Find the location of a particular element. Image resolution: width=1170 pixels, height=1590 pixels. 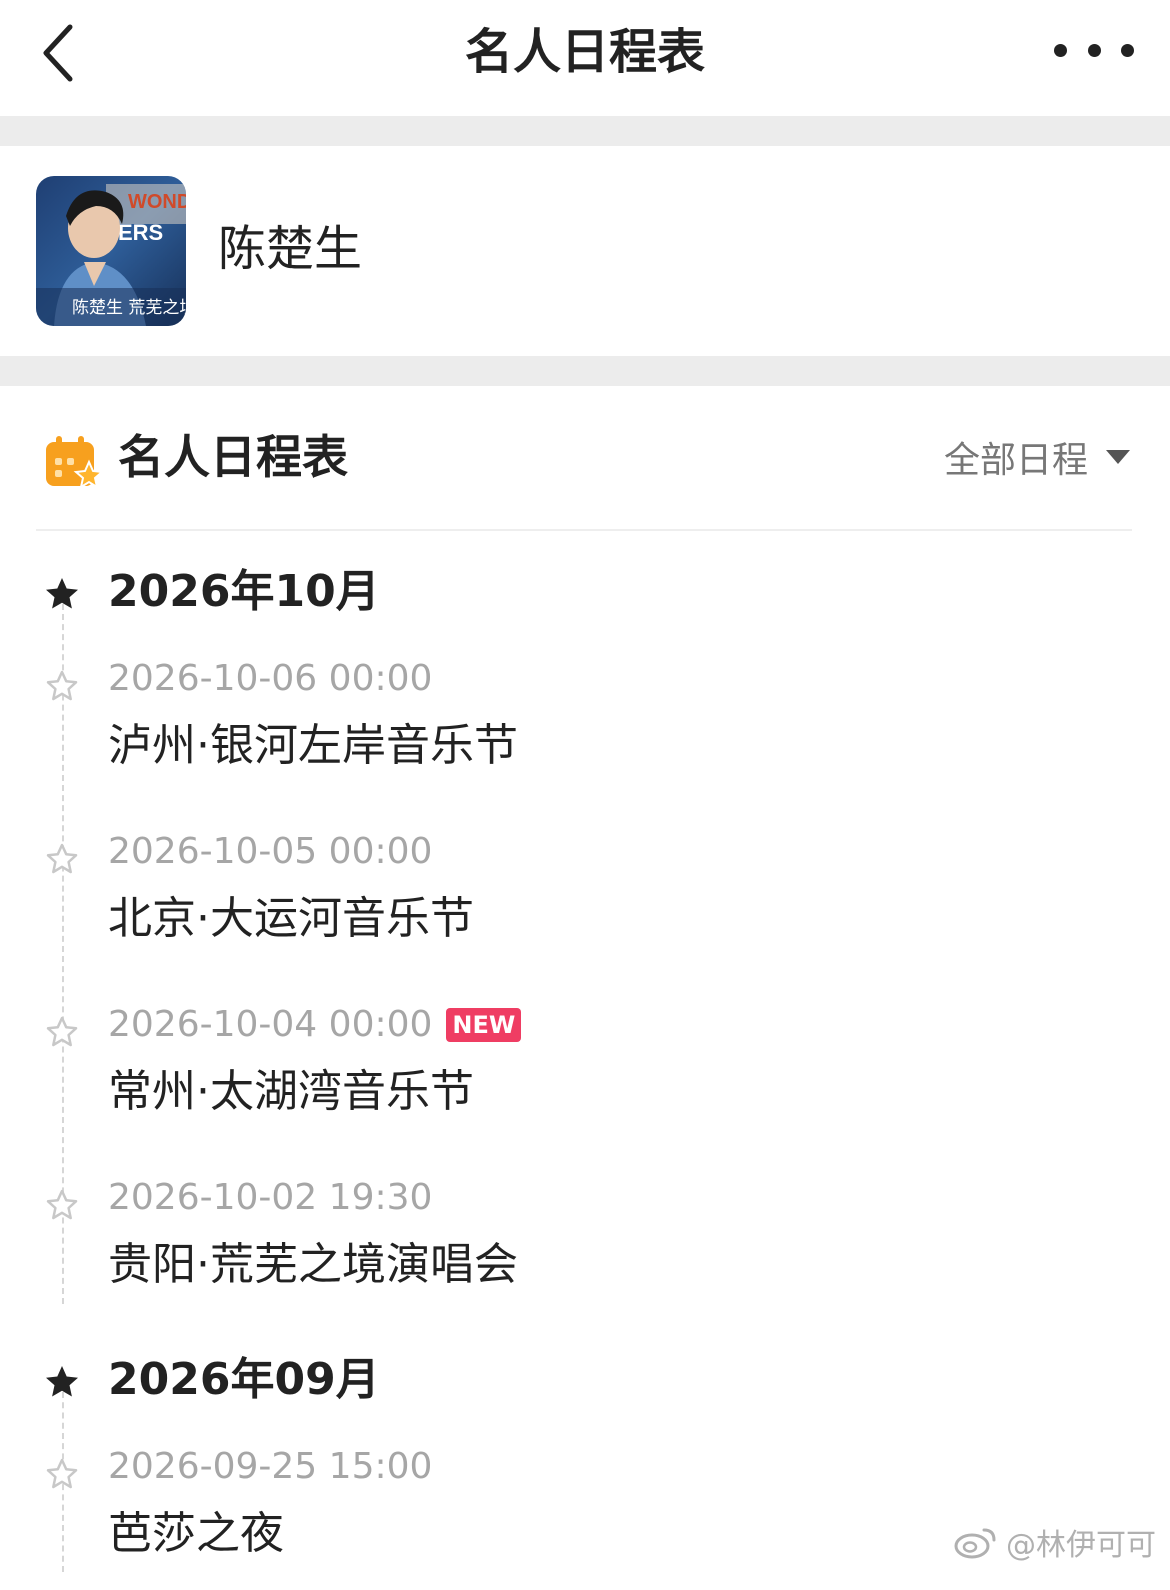

more-options-button is located at coordinates (1094, 50).